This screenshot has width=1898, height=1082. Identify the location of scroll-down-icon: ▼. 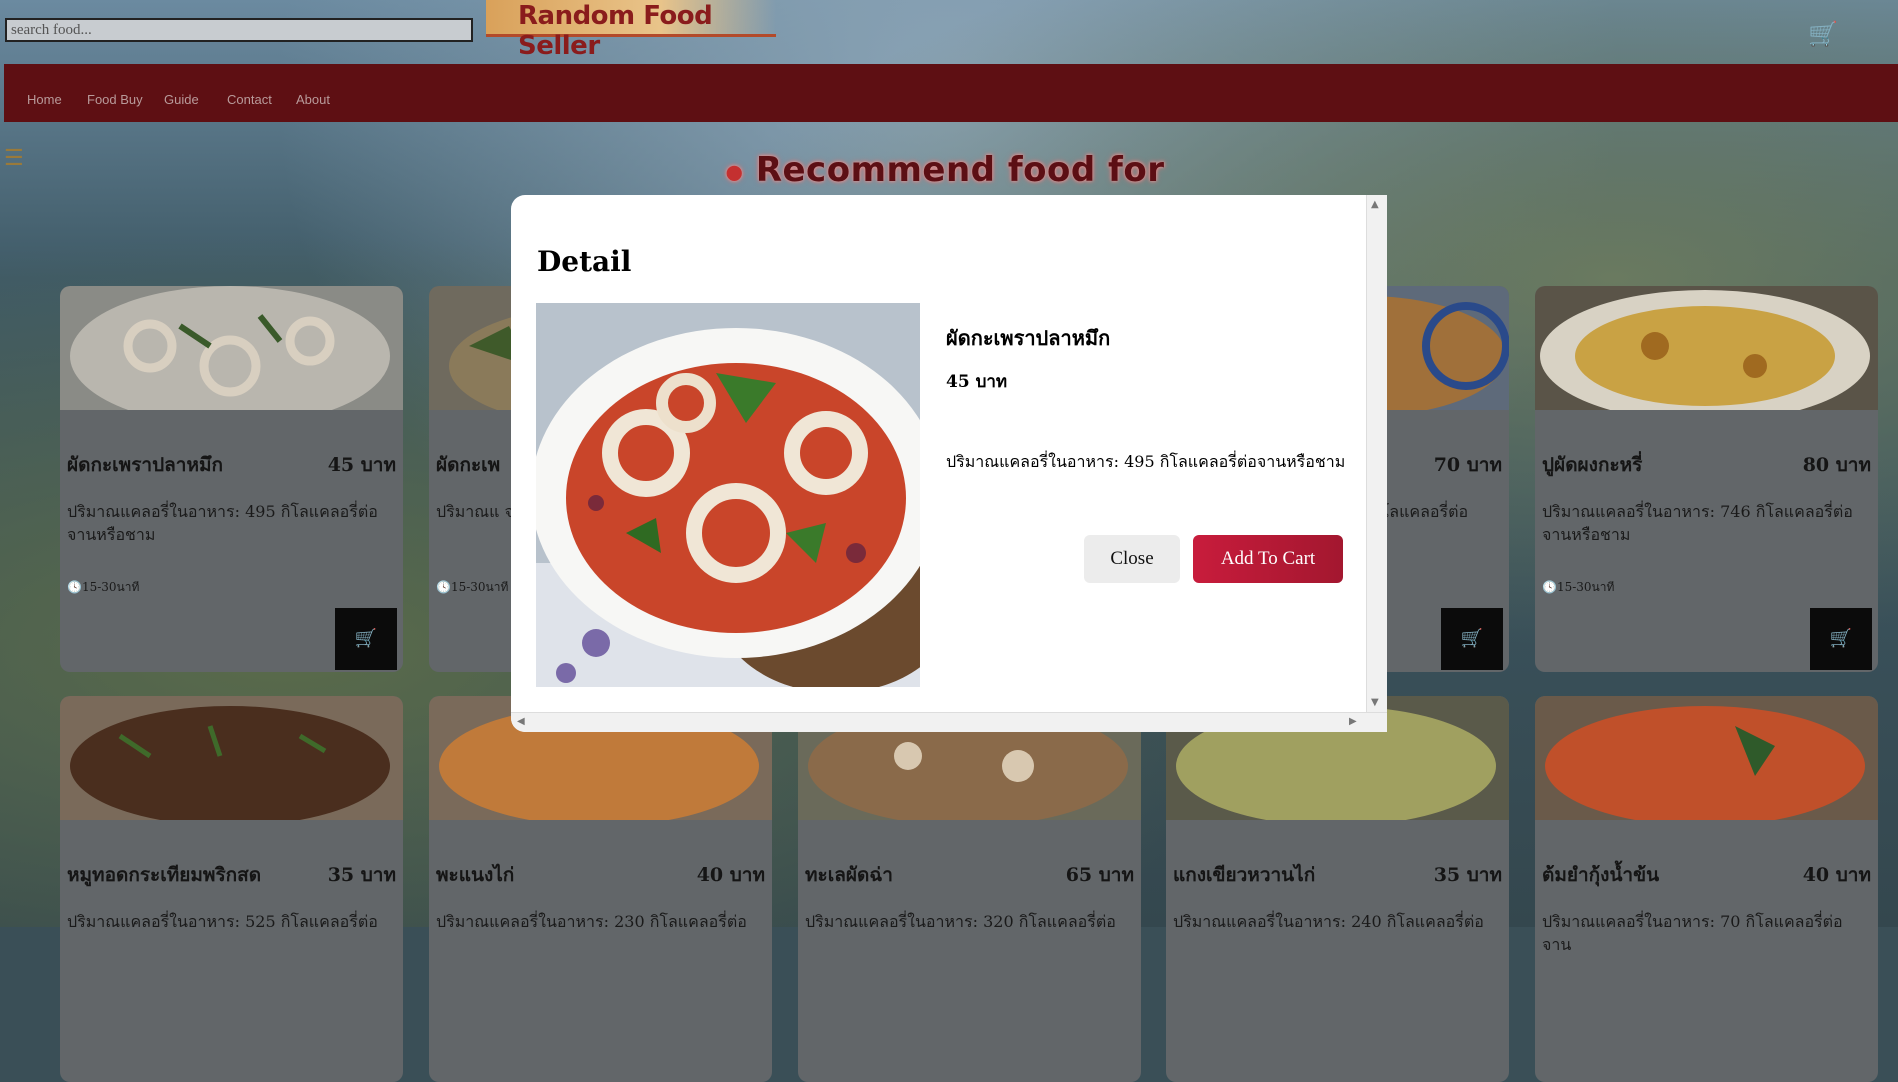
(1375, 702).